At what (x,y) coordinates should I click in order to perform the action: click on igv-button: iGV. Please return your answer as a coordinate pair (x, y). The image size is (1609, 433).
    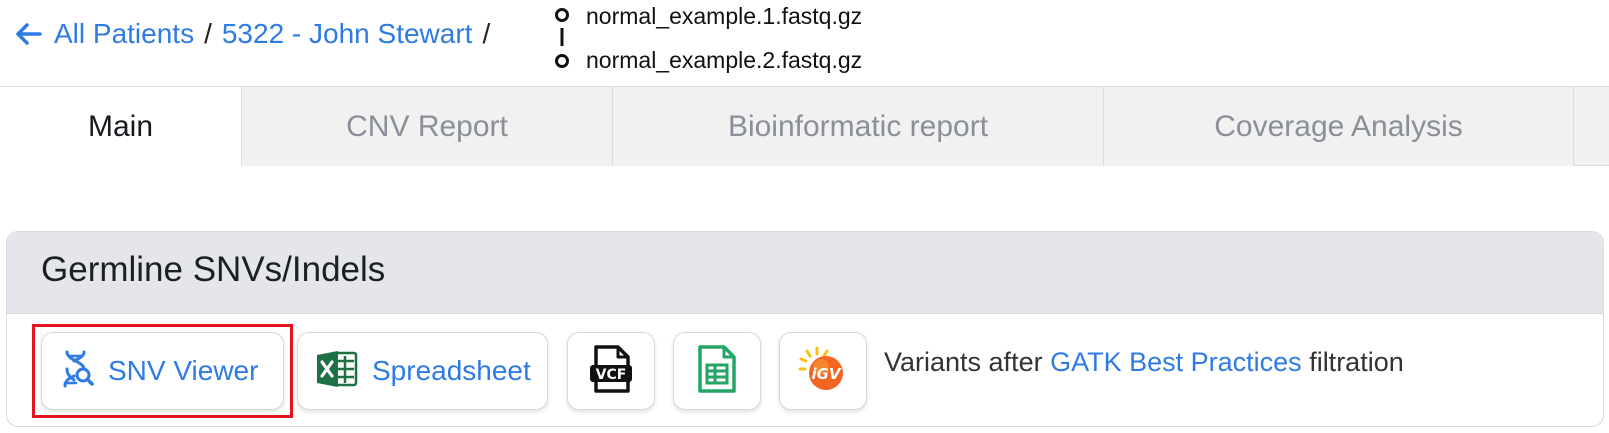
    Looking at the image, I should click on (823, 371).